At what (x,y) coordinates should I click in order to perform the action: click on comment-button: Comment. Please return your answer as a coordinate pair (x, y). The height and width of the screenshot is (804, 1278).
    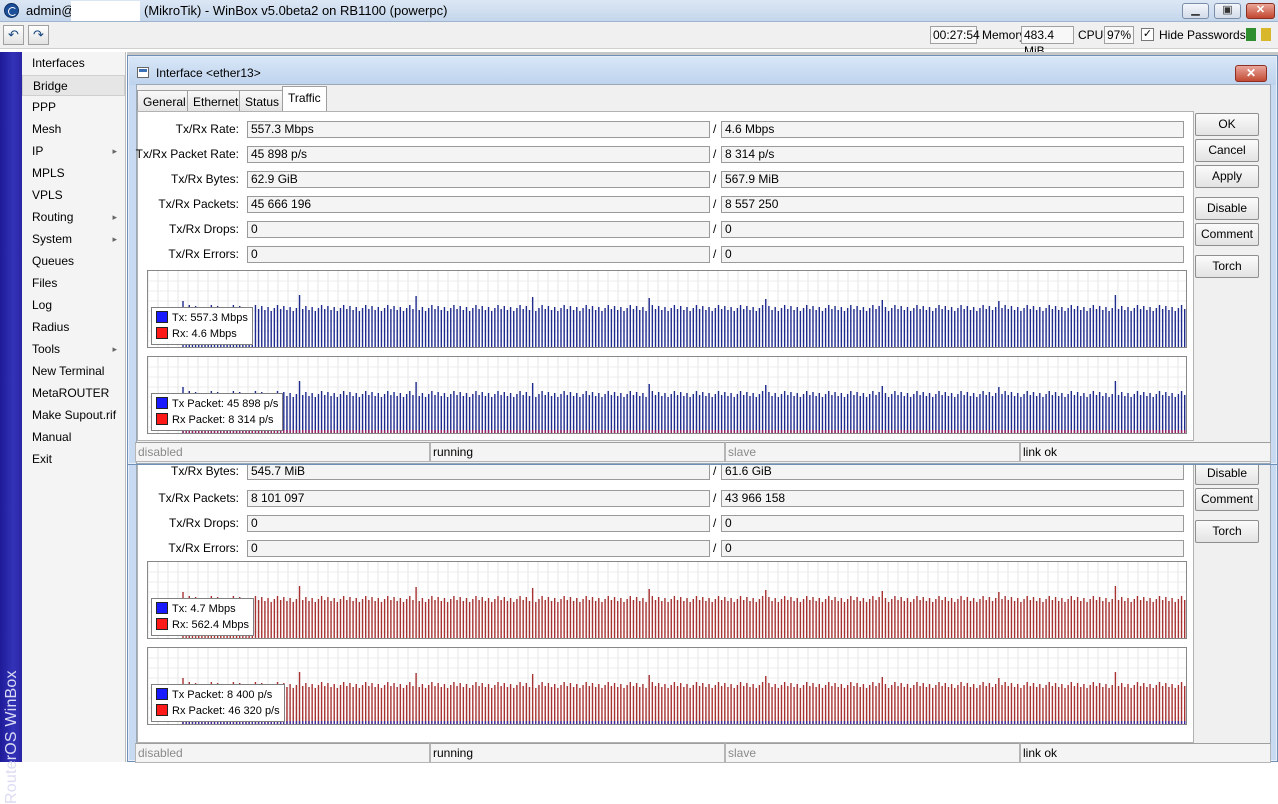
    Looking at the image, I should click on (1227, 234).